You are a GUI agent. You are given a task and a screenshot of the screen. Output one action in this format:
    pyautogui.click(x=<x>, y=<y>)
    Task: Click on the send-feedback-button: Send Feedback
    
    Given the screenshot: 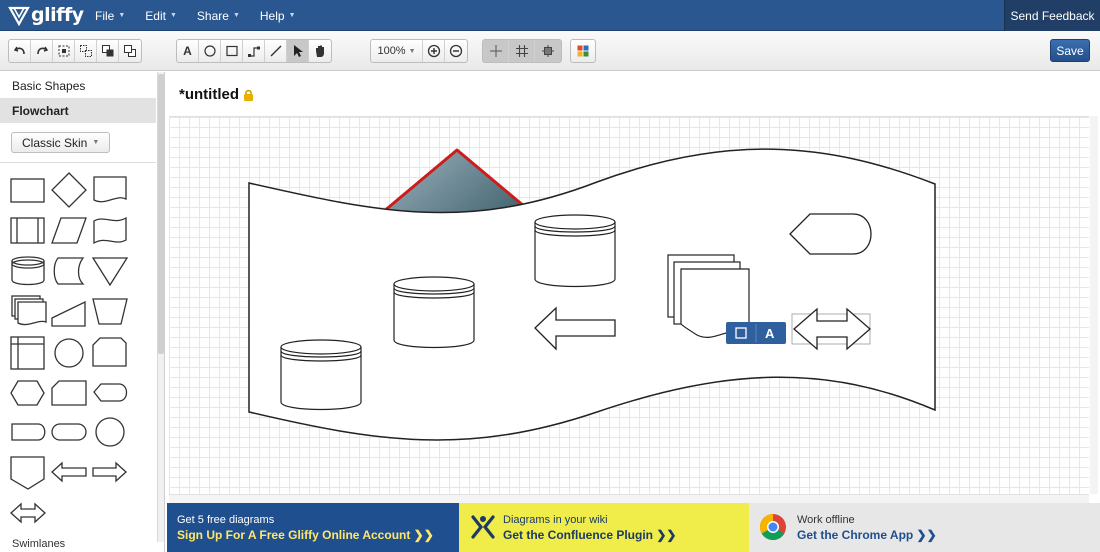 What is the action you would take?
    pyautogui.click(x=1052, y=15)
    